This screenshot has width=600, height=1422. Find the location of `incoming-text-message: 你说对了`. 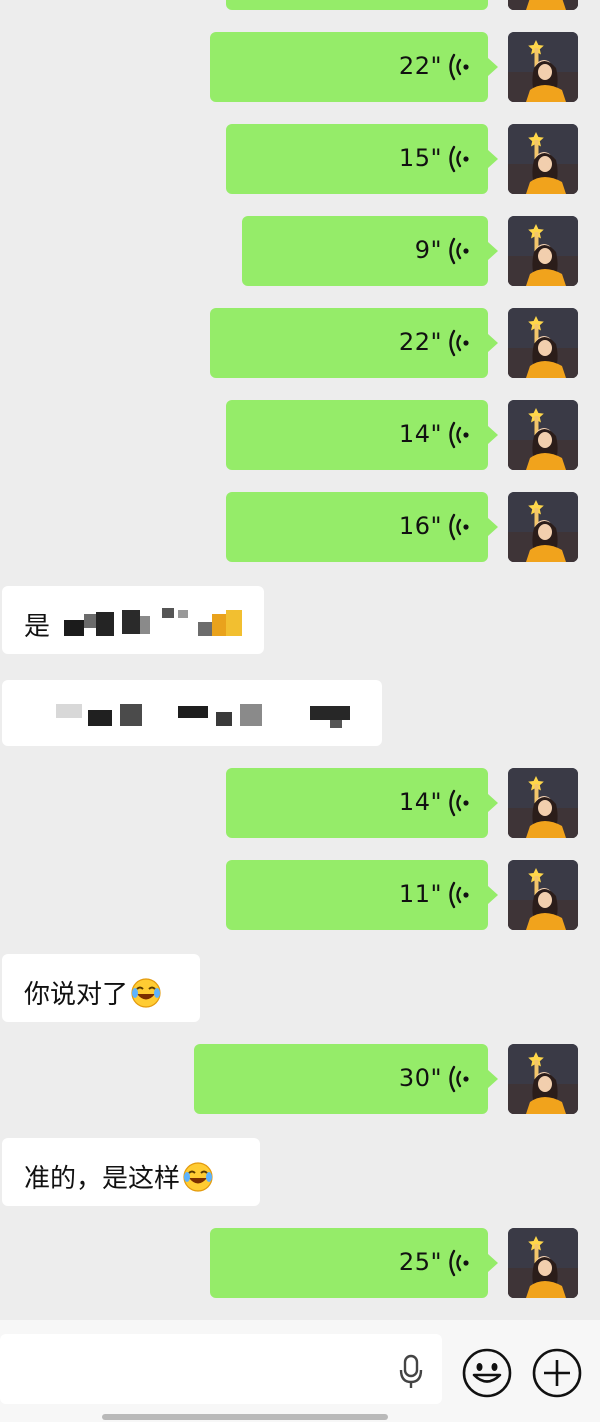

incoming-text-message: 你说对了 is located at coordinates (101, 988).